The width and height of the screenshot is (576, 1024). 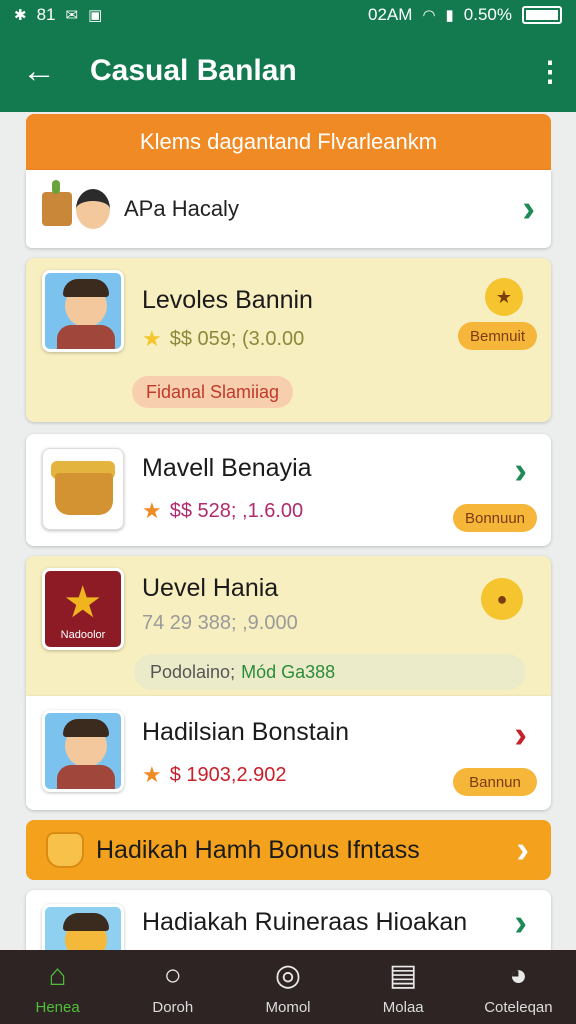 I want to click on app-bar: ← Casual Banlan ⋮, so click(x=288, y=71).